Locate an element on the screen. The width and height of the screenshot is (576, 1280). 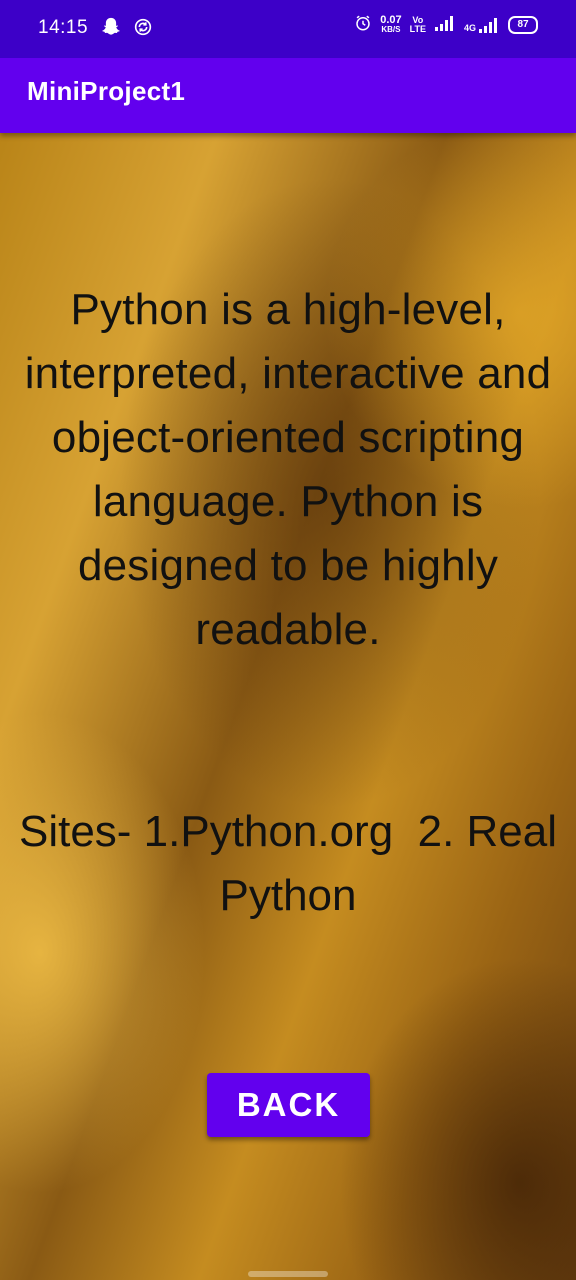
snapchat-icon is located at coordinates (111, 29).